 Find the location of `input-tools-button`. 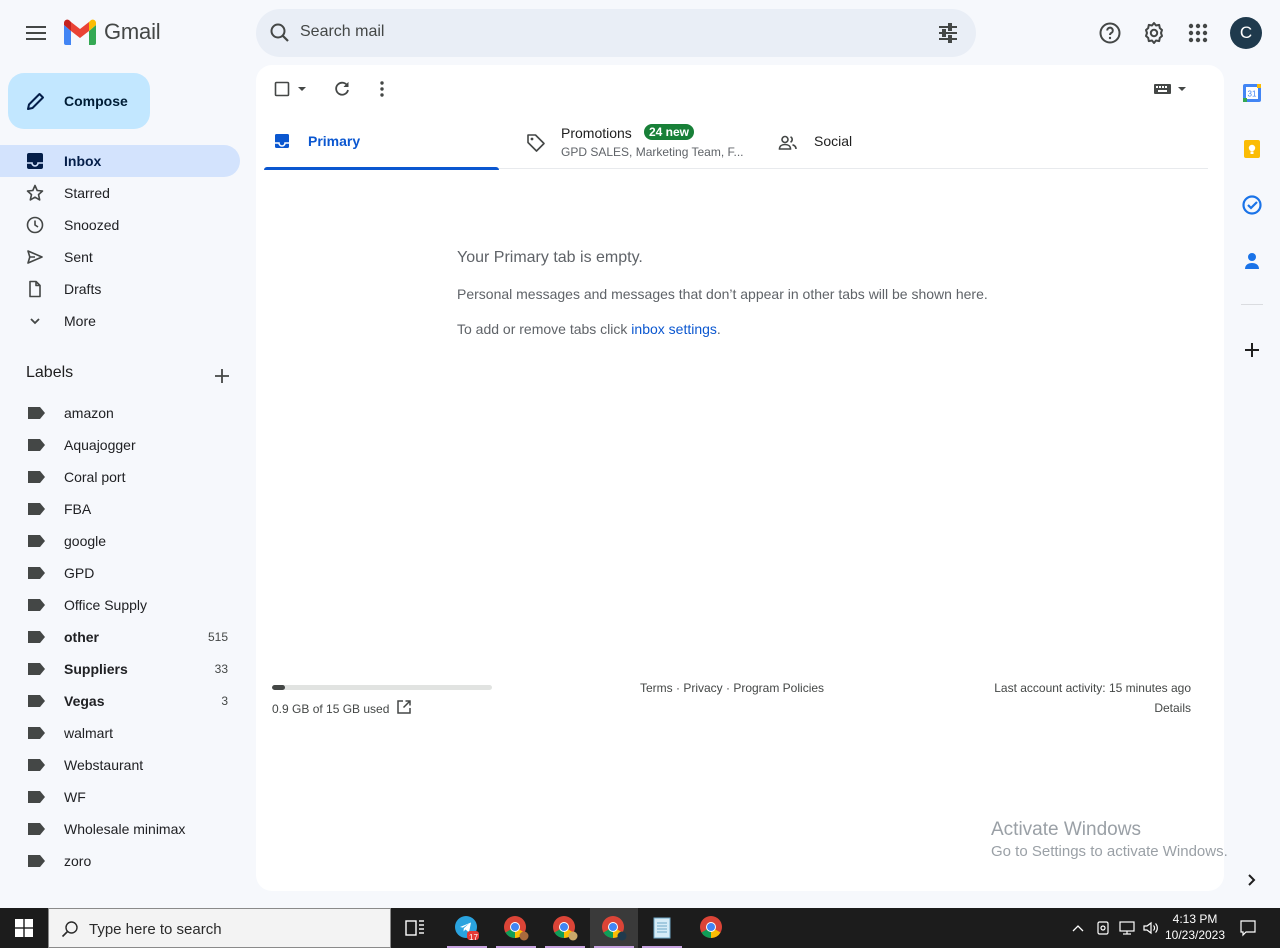

input-tools-button is located at coordinates (1170, 89).